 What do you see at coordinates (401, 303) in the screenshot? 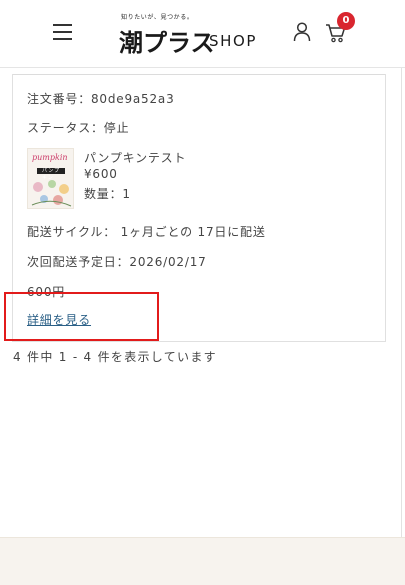
I see `content-right-rule` at bounding box center [401, 303].